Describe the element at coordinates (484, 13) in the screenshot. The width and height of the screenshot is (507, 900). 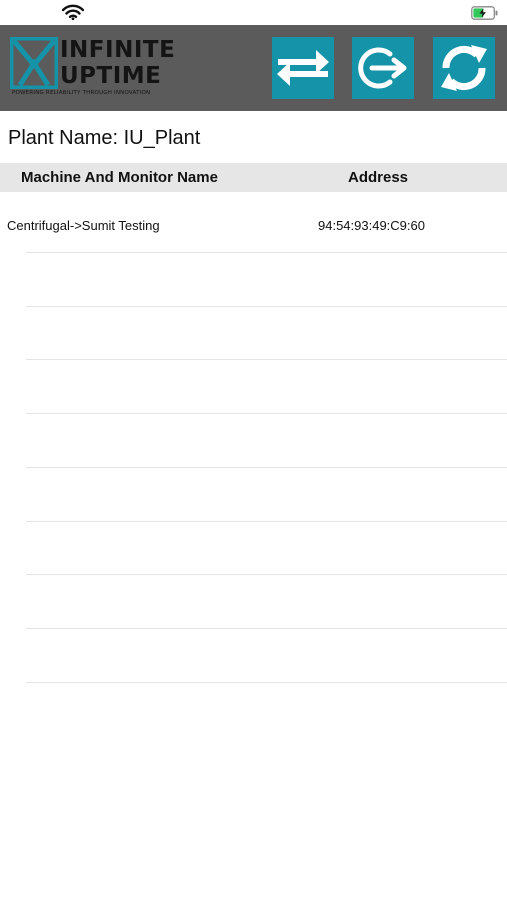
I see `battery-charging-icon` at that location.